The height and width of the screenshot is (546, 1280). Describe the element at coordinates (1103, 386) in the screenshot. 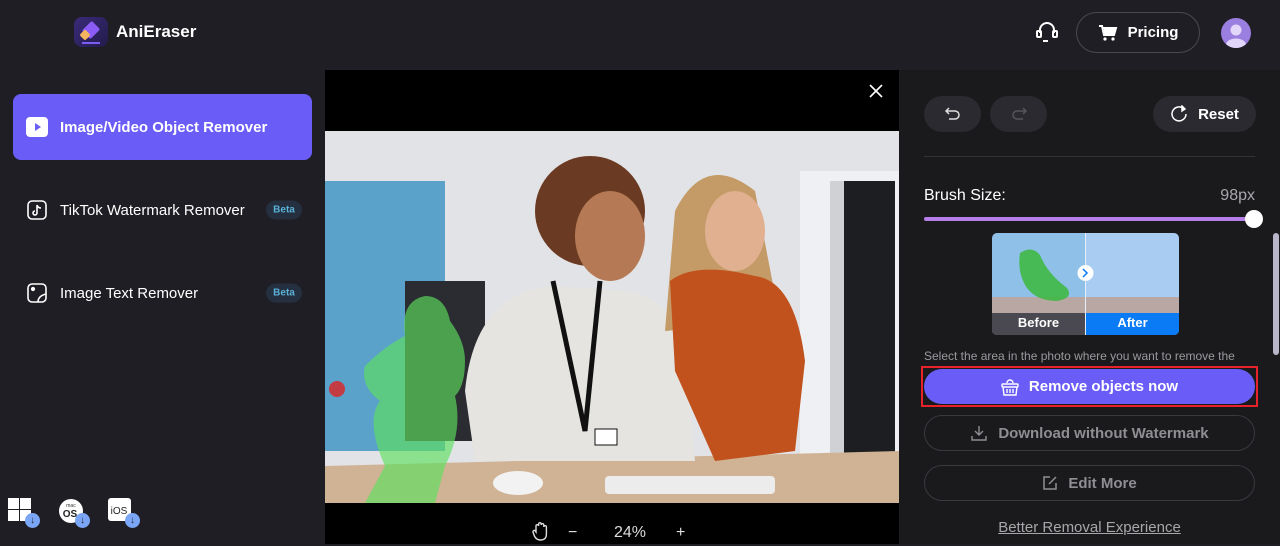

I see `remove-objects-label: Remove objects now` at that location.